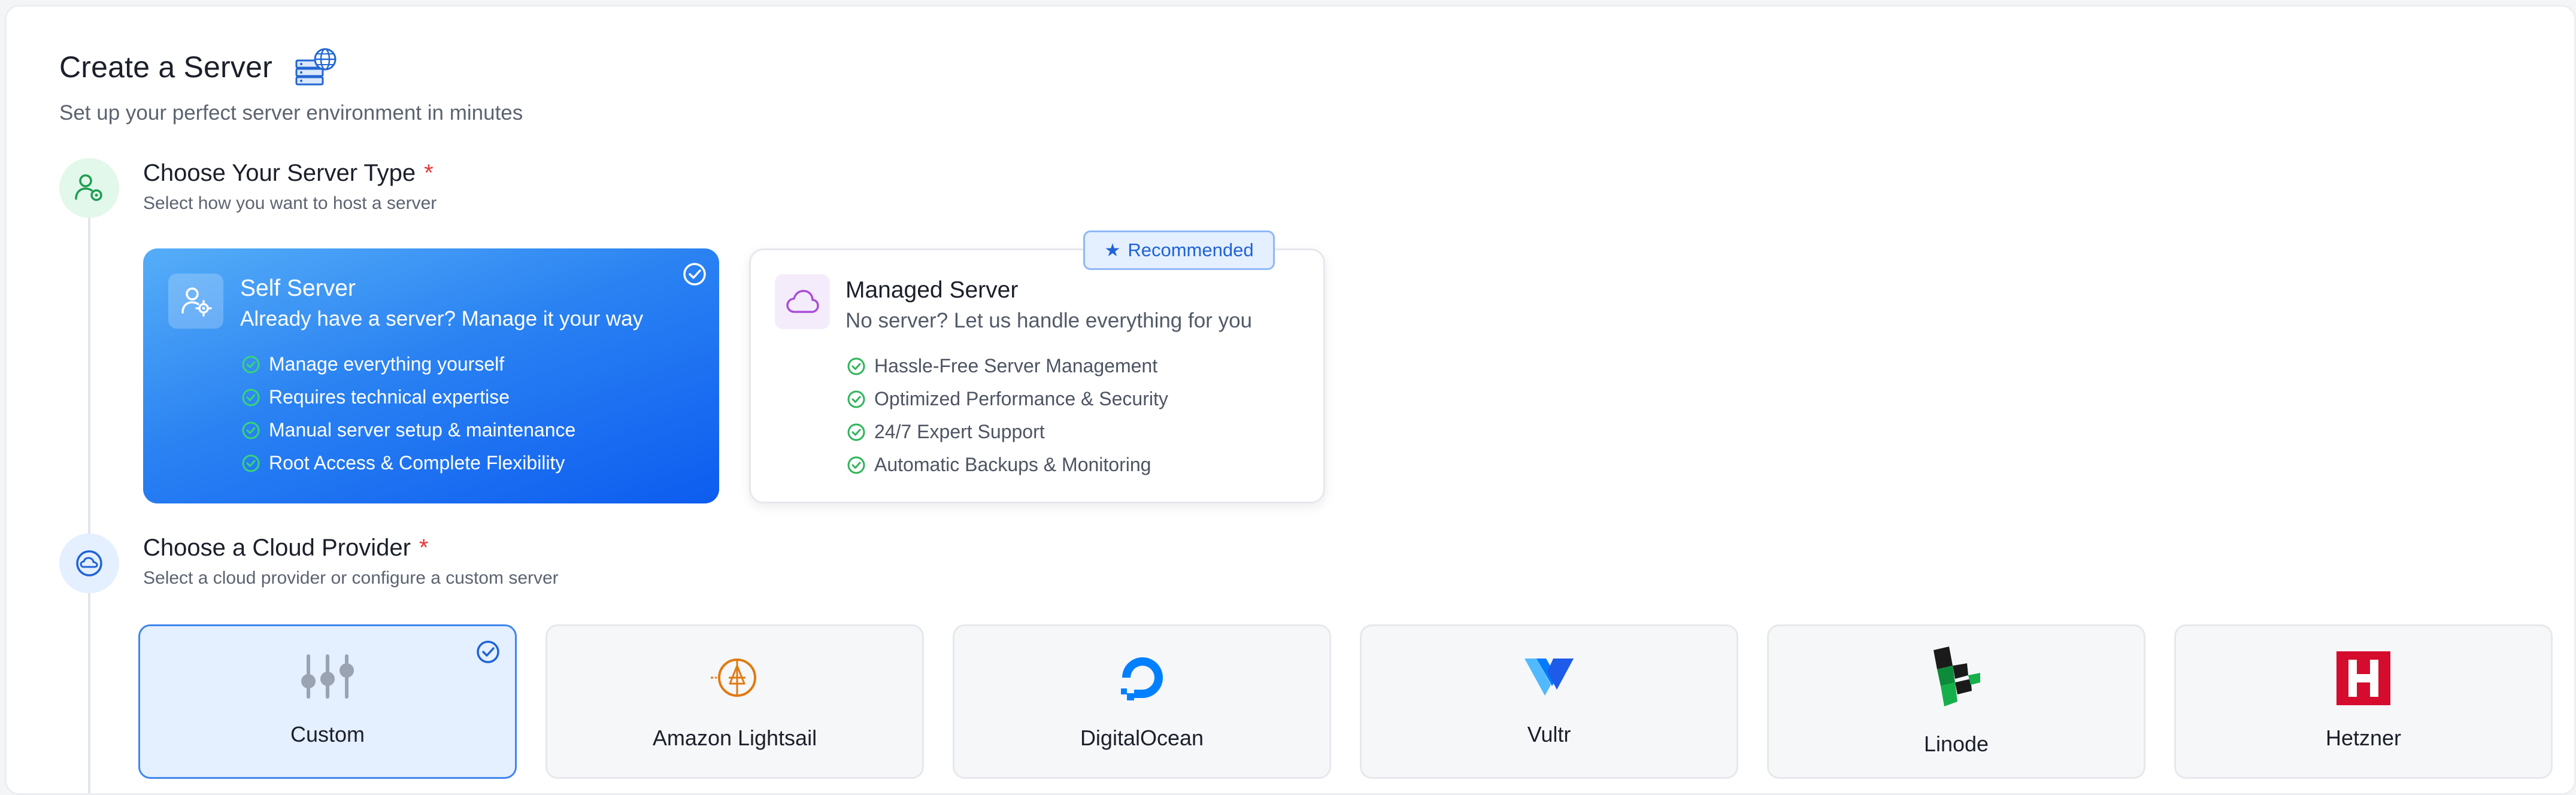  I want to click on linode-logo, so click(1956, 676).